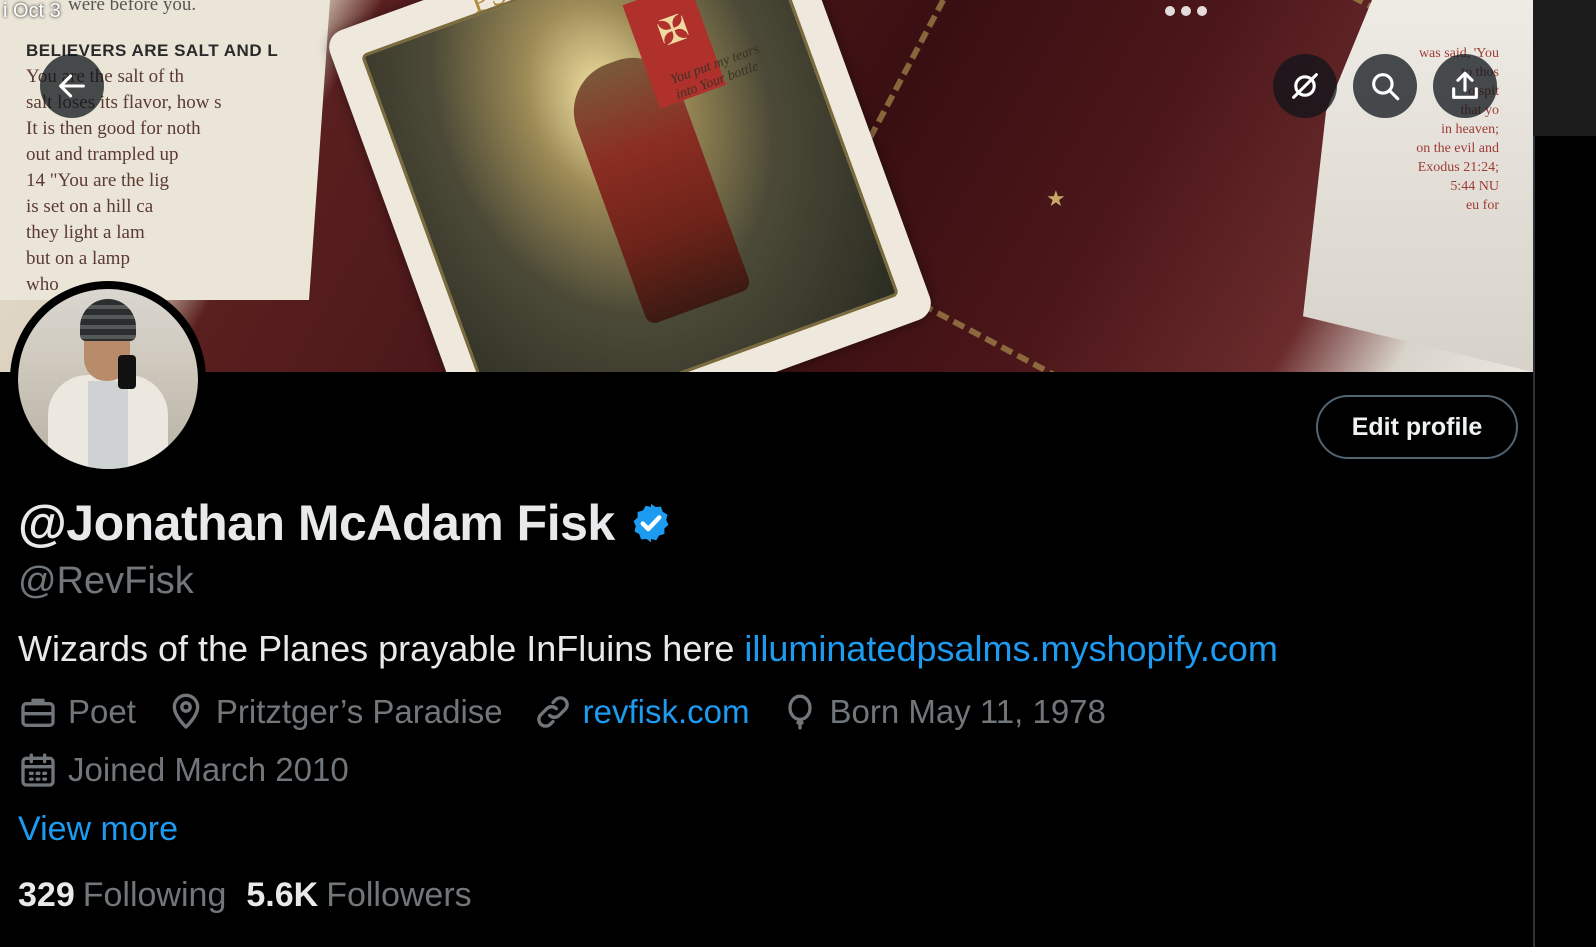 Image resolution: width=1596 pixels, height=947 pixels. What do you see at coordinates (132, 7) in the screenshot?
I see `banner-top-line: were before you.` at bounding box center [132, 7].